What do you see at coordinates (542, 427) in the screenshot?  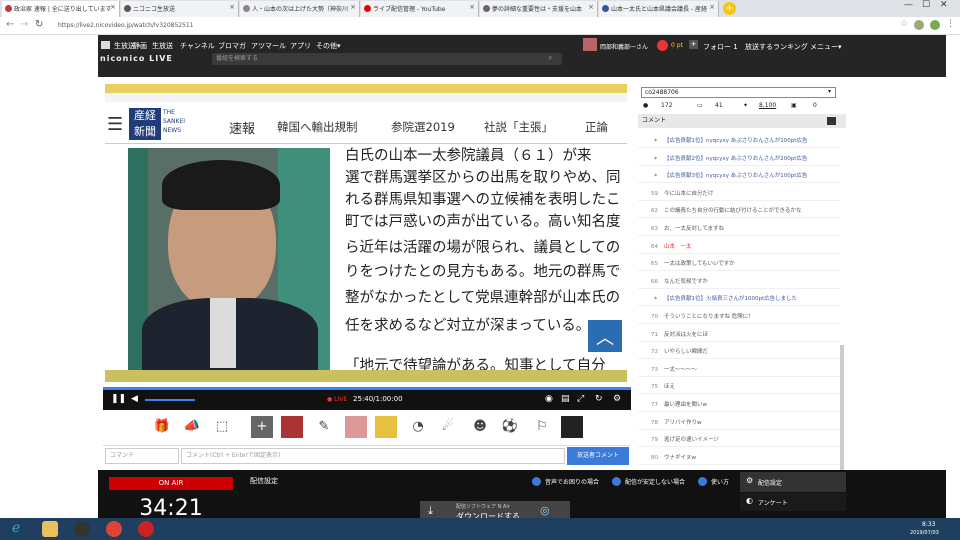 I see `item-icon: ⚐` at bounding box center [542, 427].